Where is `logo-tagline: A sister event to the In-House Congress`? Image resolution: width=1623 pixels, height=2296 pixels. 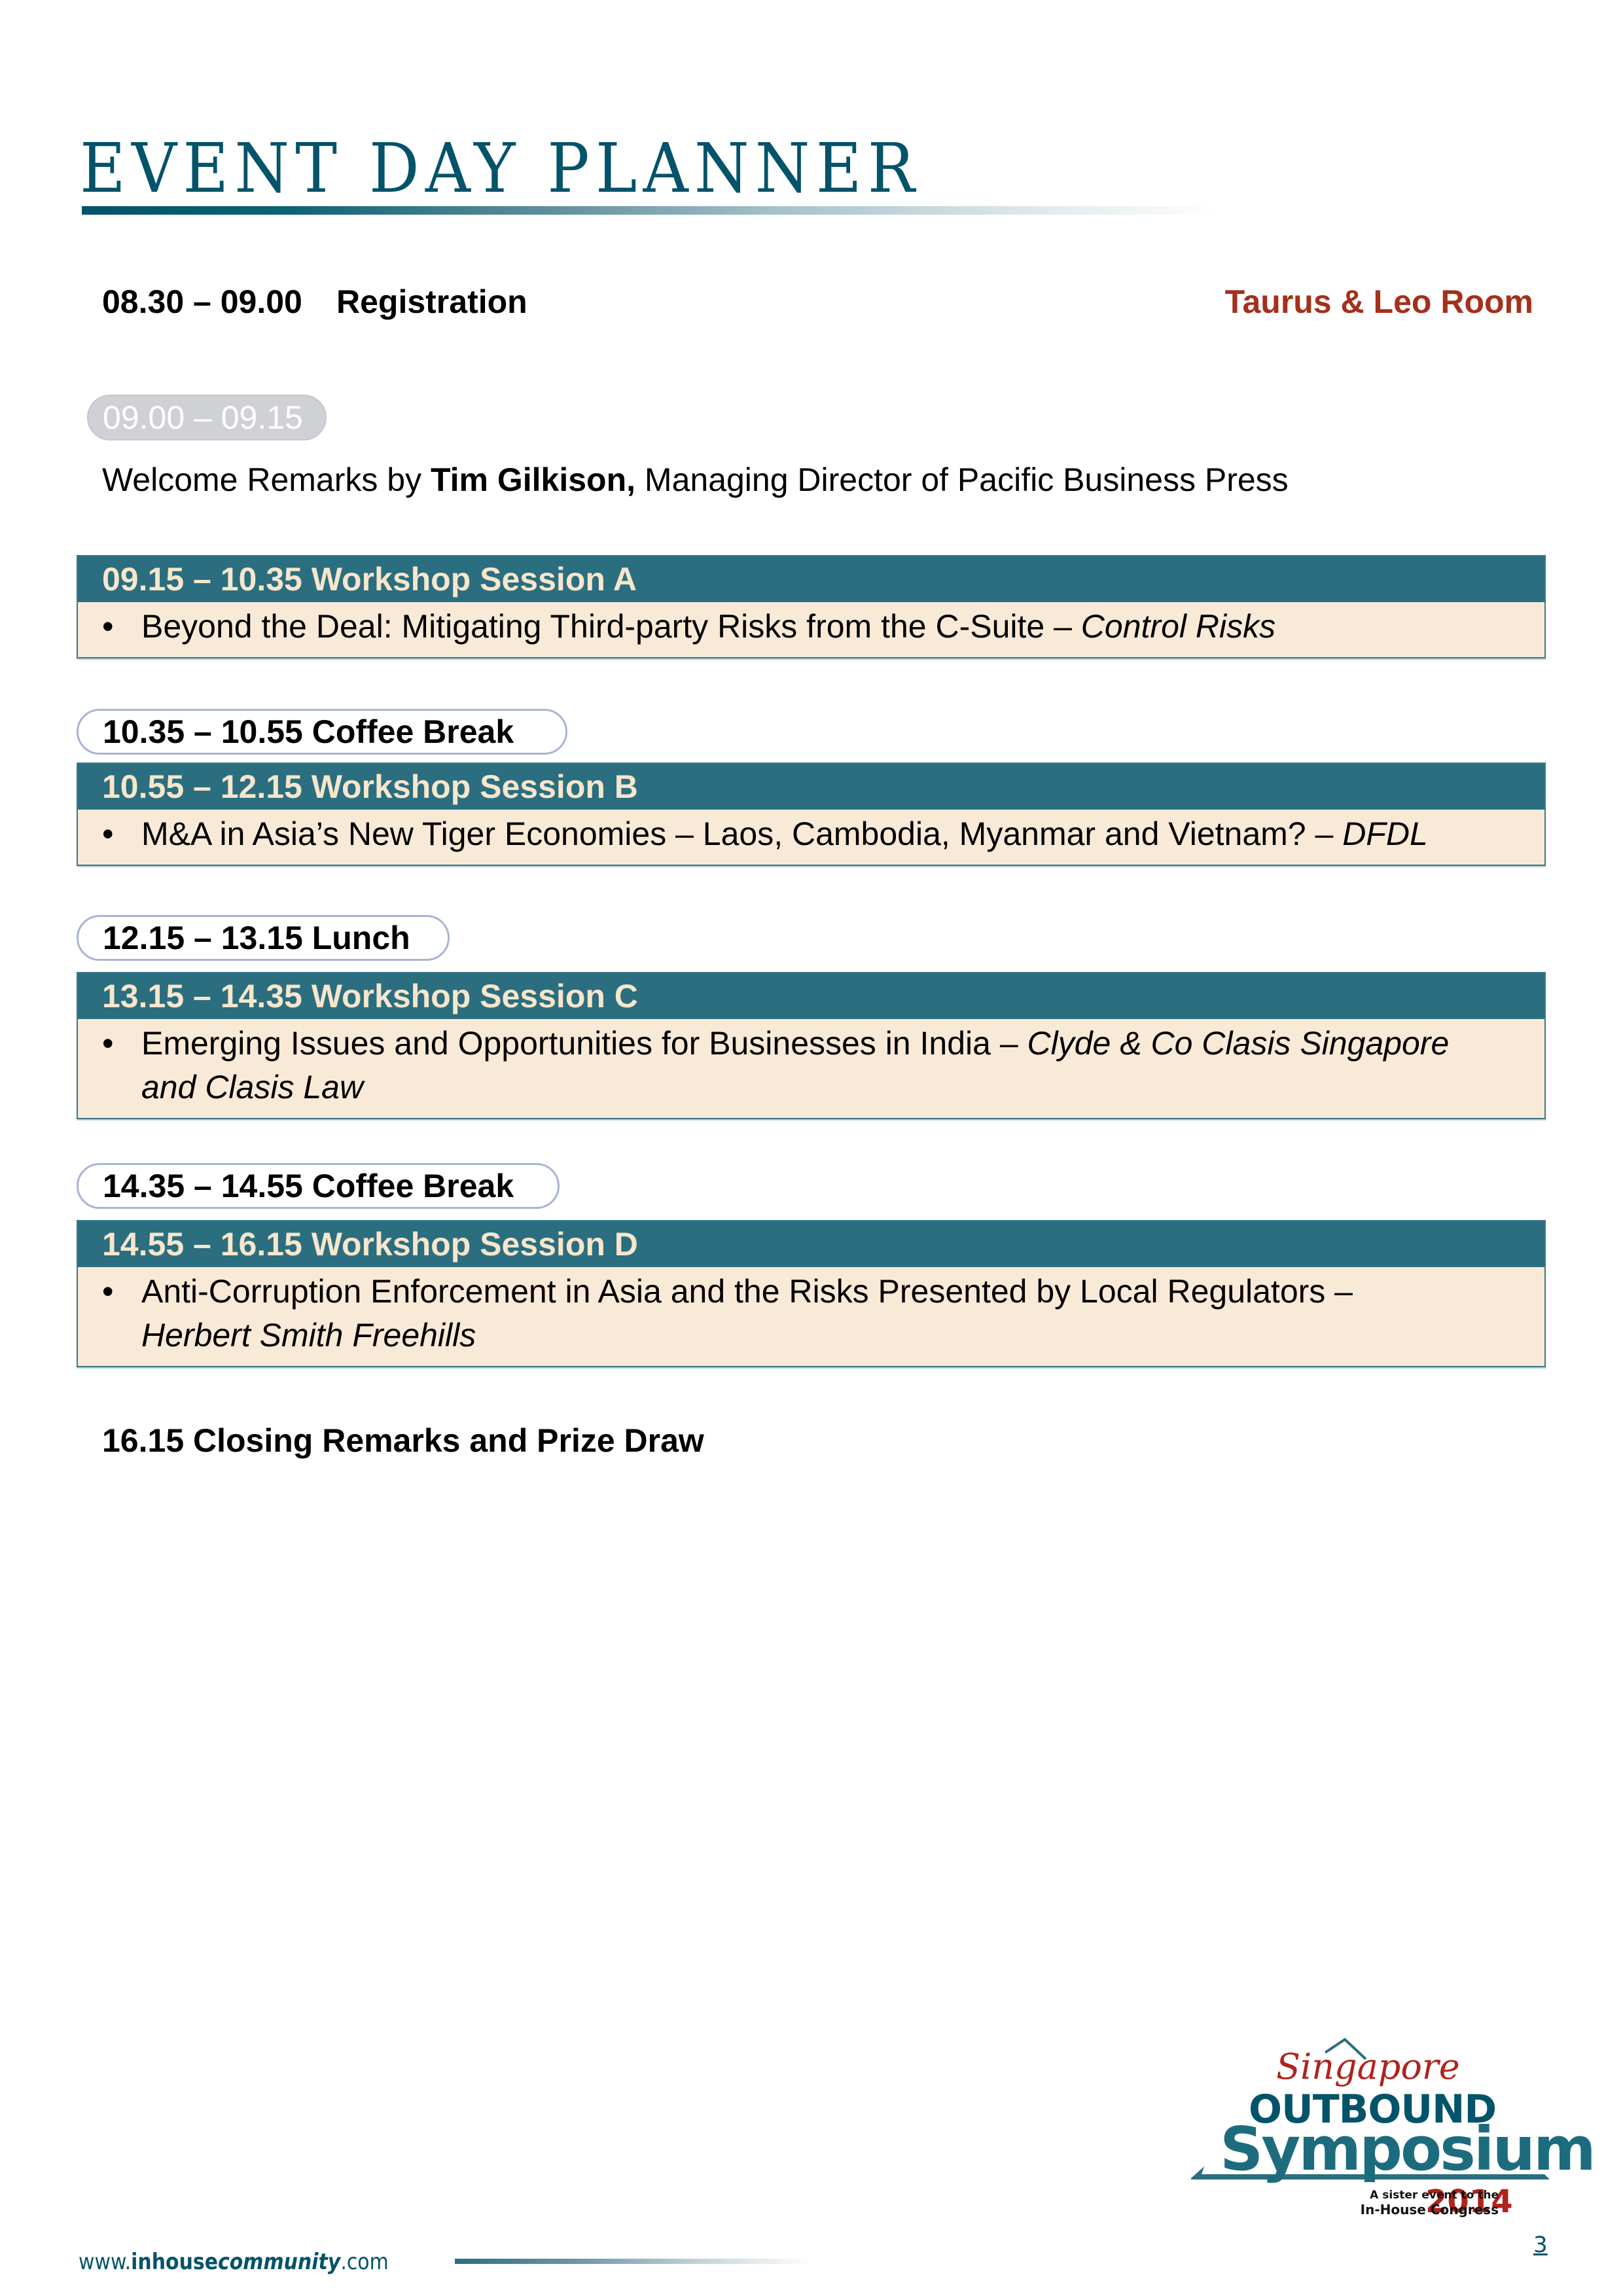 logo-tagline: A sister event to the In-House Congress is located at coordinates (1430, 2202).